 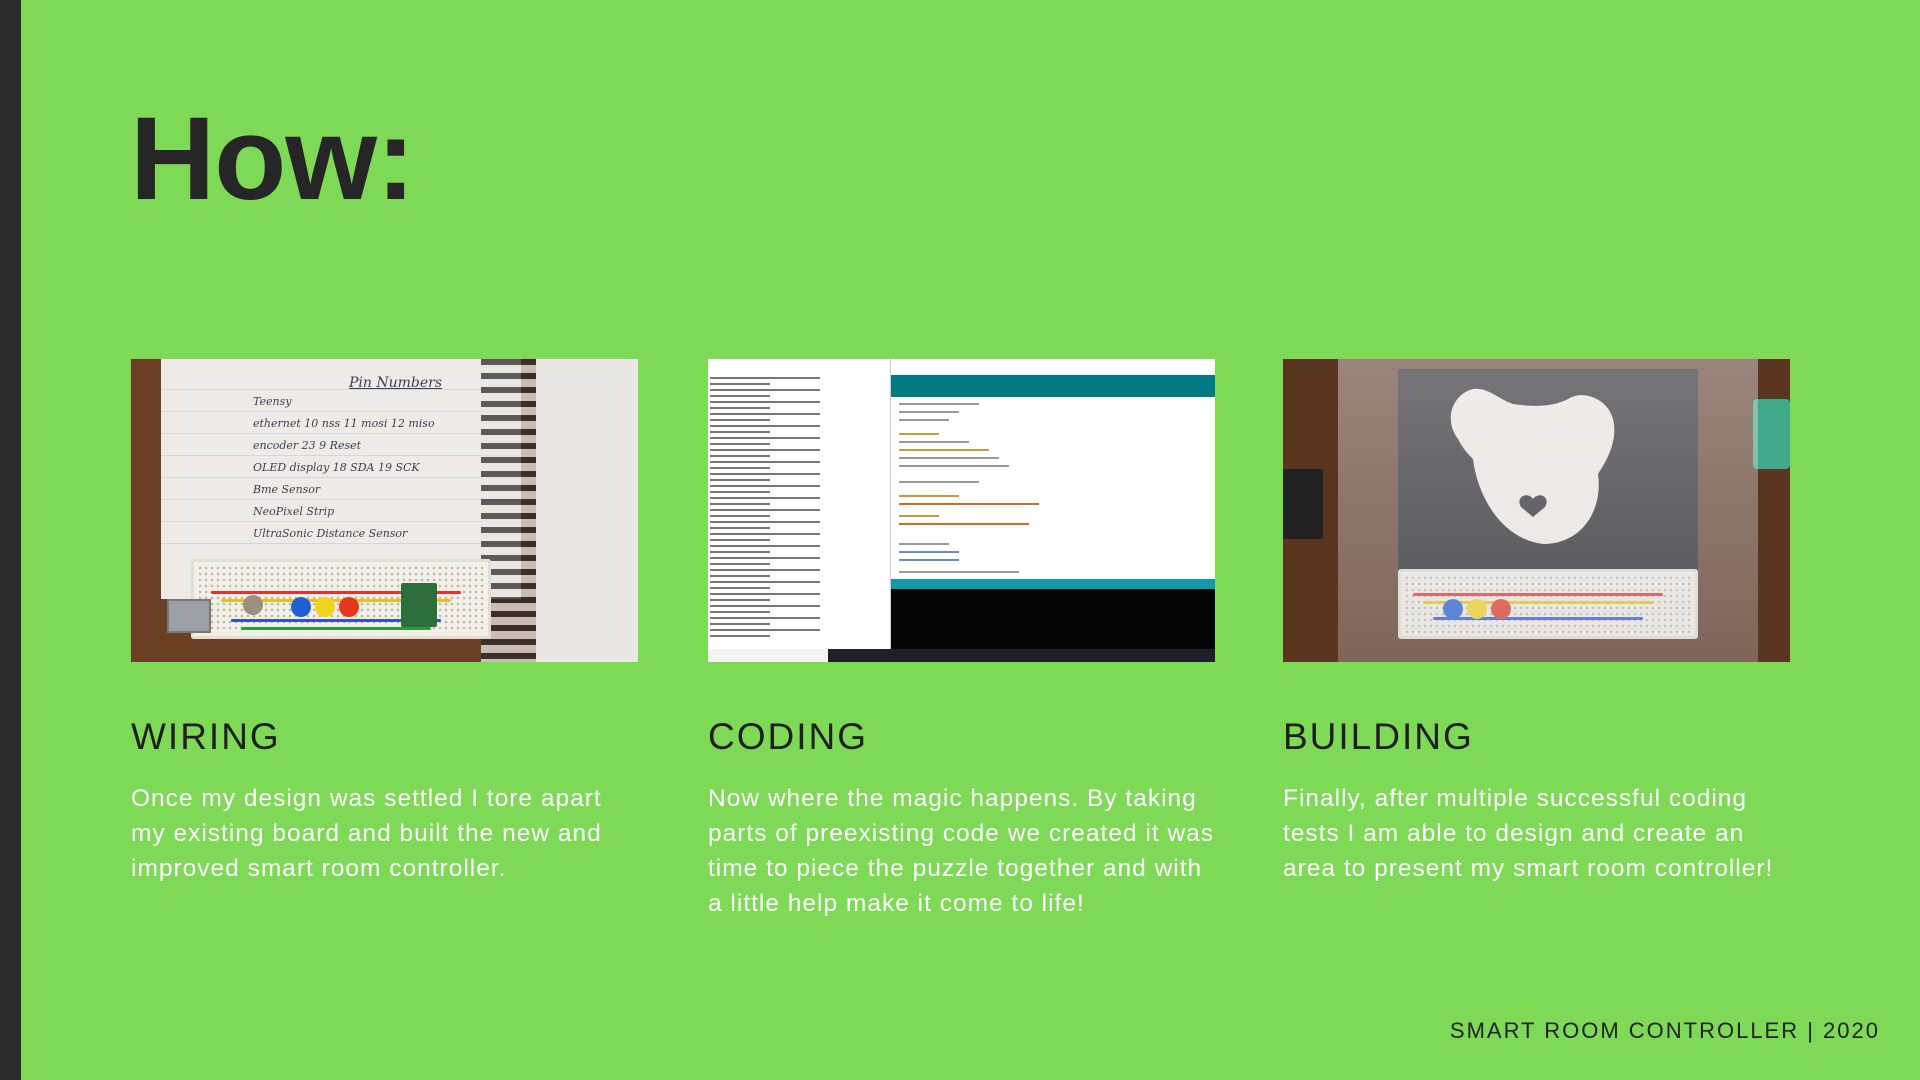 What do you see at coordinates (272, 159) in the screenshot?
I see `slide-title: How:` at bounding box center [272, 159].